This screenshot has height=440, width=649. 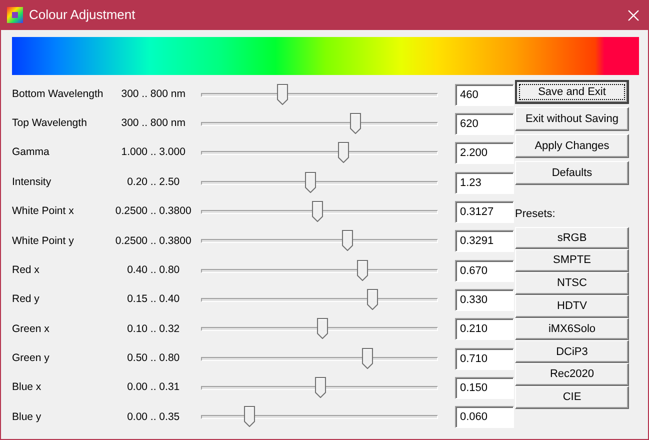 What do you see at coordinates (58, 94) in the screenshot?
I see `parameter-label: Bottom Wavelength` at bounding box center [58, 94].